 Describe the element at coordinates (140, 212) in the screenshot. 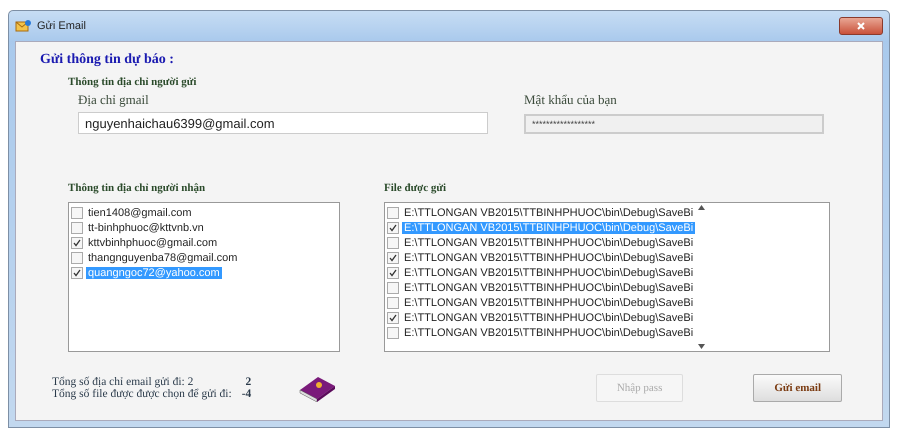

I see `list-item: tien1408@gmail.com` at that location.